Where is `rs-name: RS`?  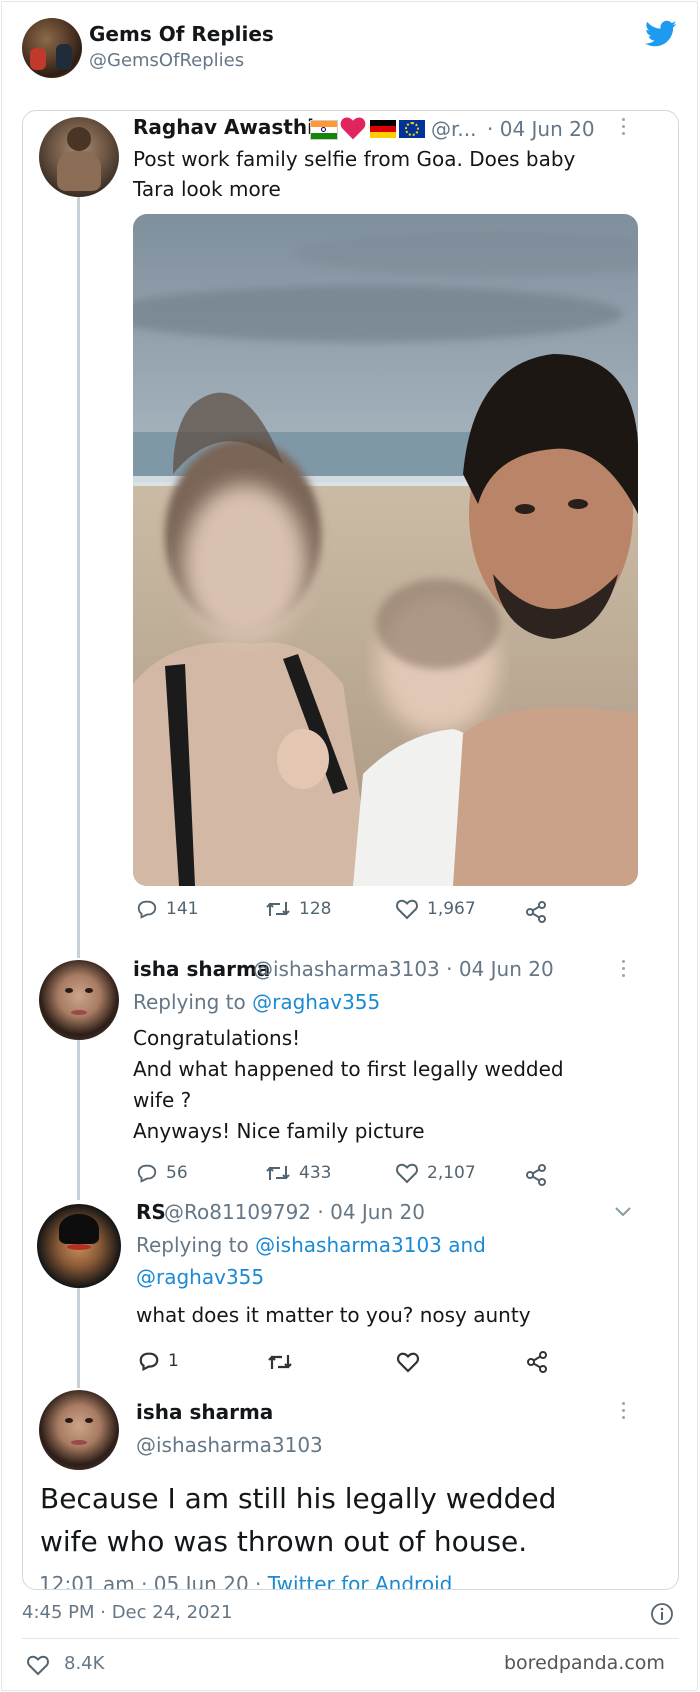 rs-name: RS is located at coordinates (151, 1212).